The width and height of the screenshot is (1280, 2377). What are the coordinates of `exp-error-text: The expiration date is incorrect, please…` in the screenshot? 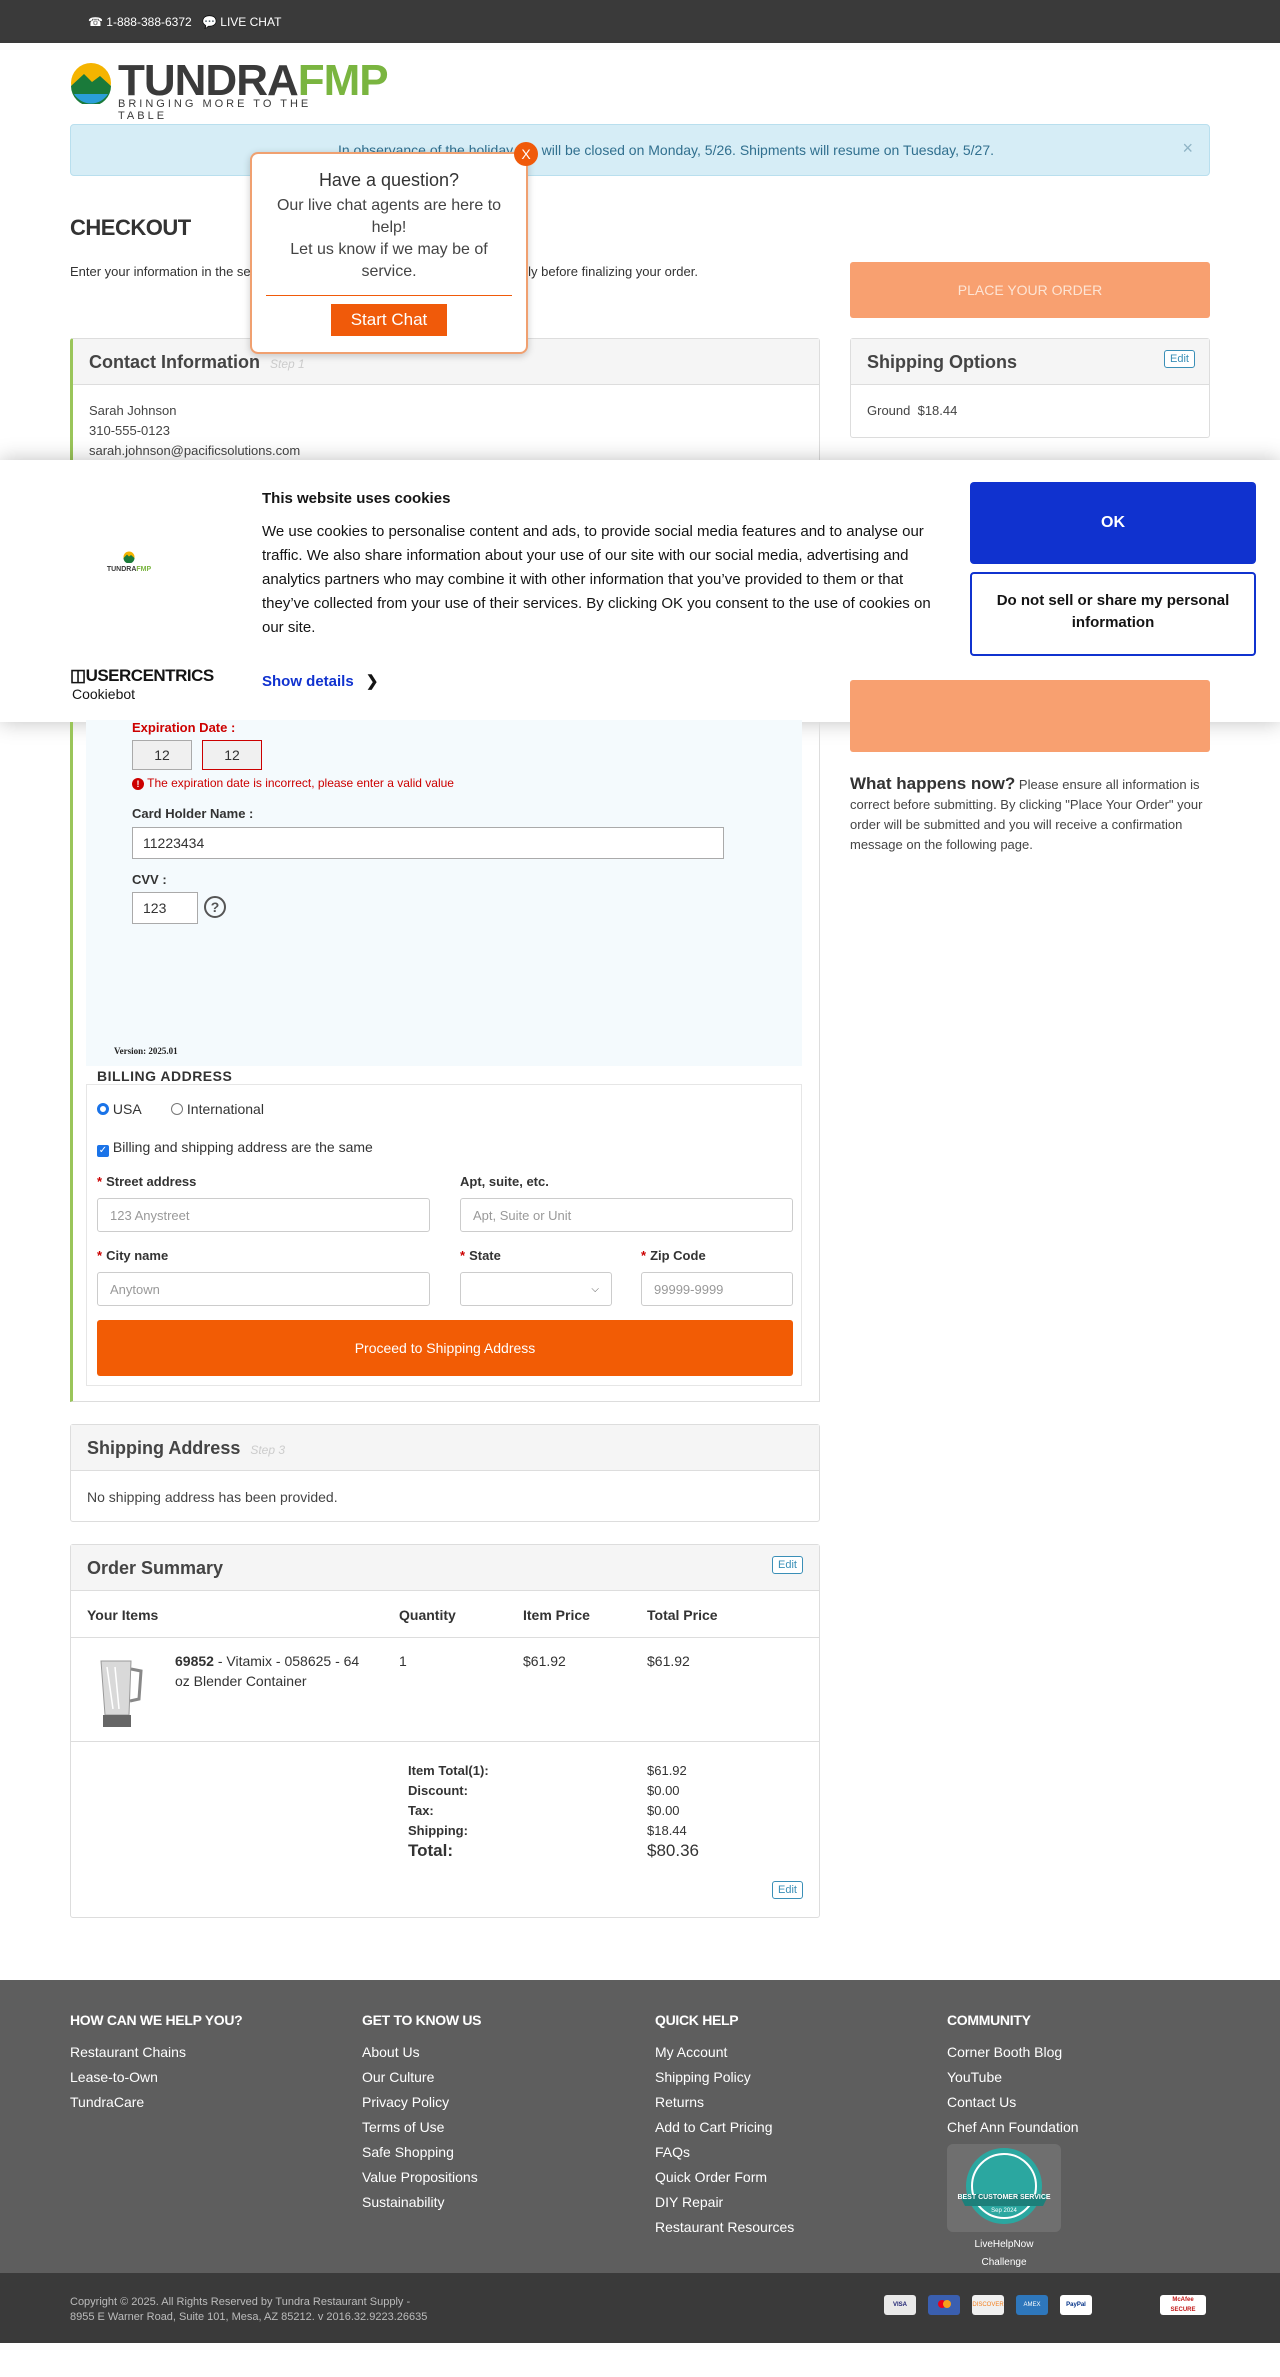 It's located at (300, 783).